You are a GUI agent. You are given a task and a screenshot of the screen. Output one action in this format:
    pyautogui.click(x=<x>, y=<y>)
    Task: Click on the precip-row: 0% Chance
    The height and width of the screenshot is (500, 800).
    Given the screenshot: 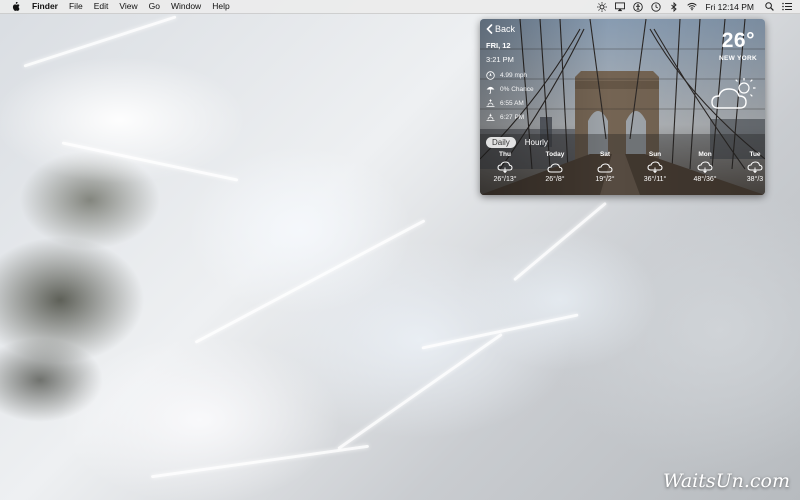 What is the action you would take?
    pyautogui.click(x=510, y=89)
    